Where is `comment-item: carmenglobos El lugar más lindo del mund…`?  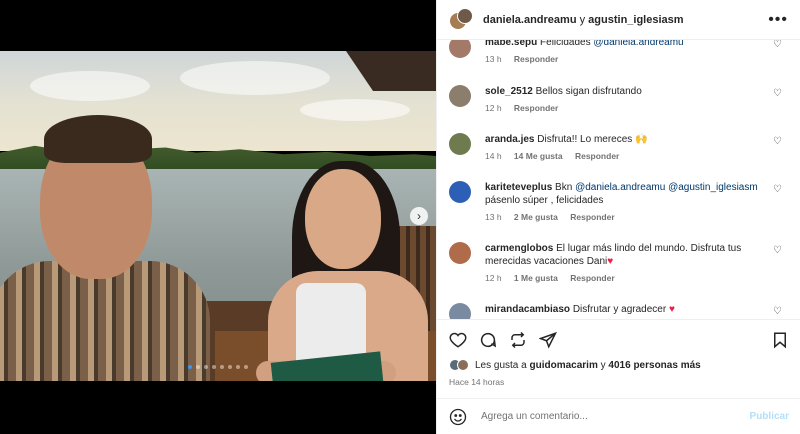
comment-item: carmenglobos El lugar más lindo del mund… is located at coordinates (621, 262).